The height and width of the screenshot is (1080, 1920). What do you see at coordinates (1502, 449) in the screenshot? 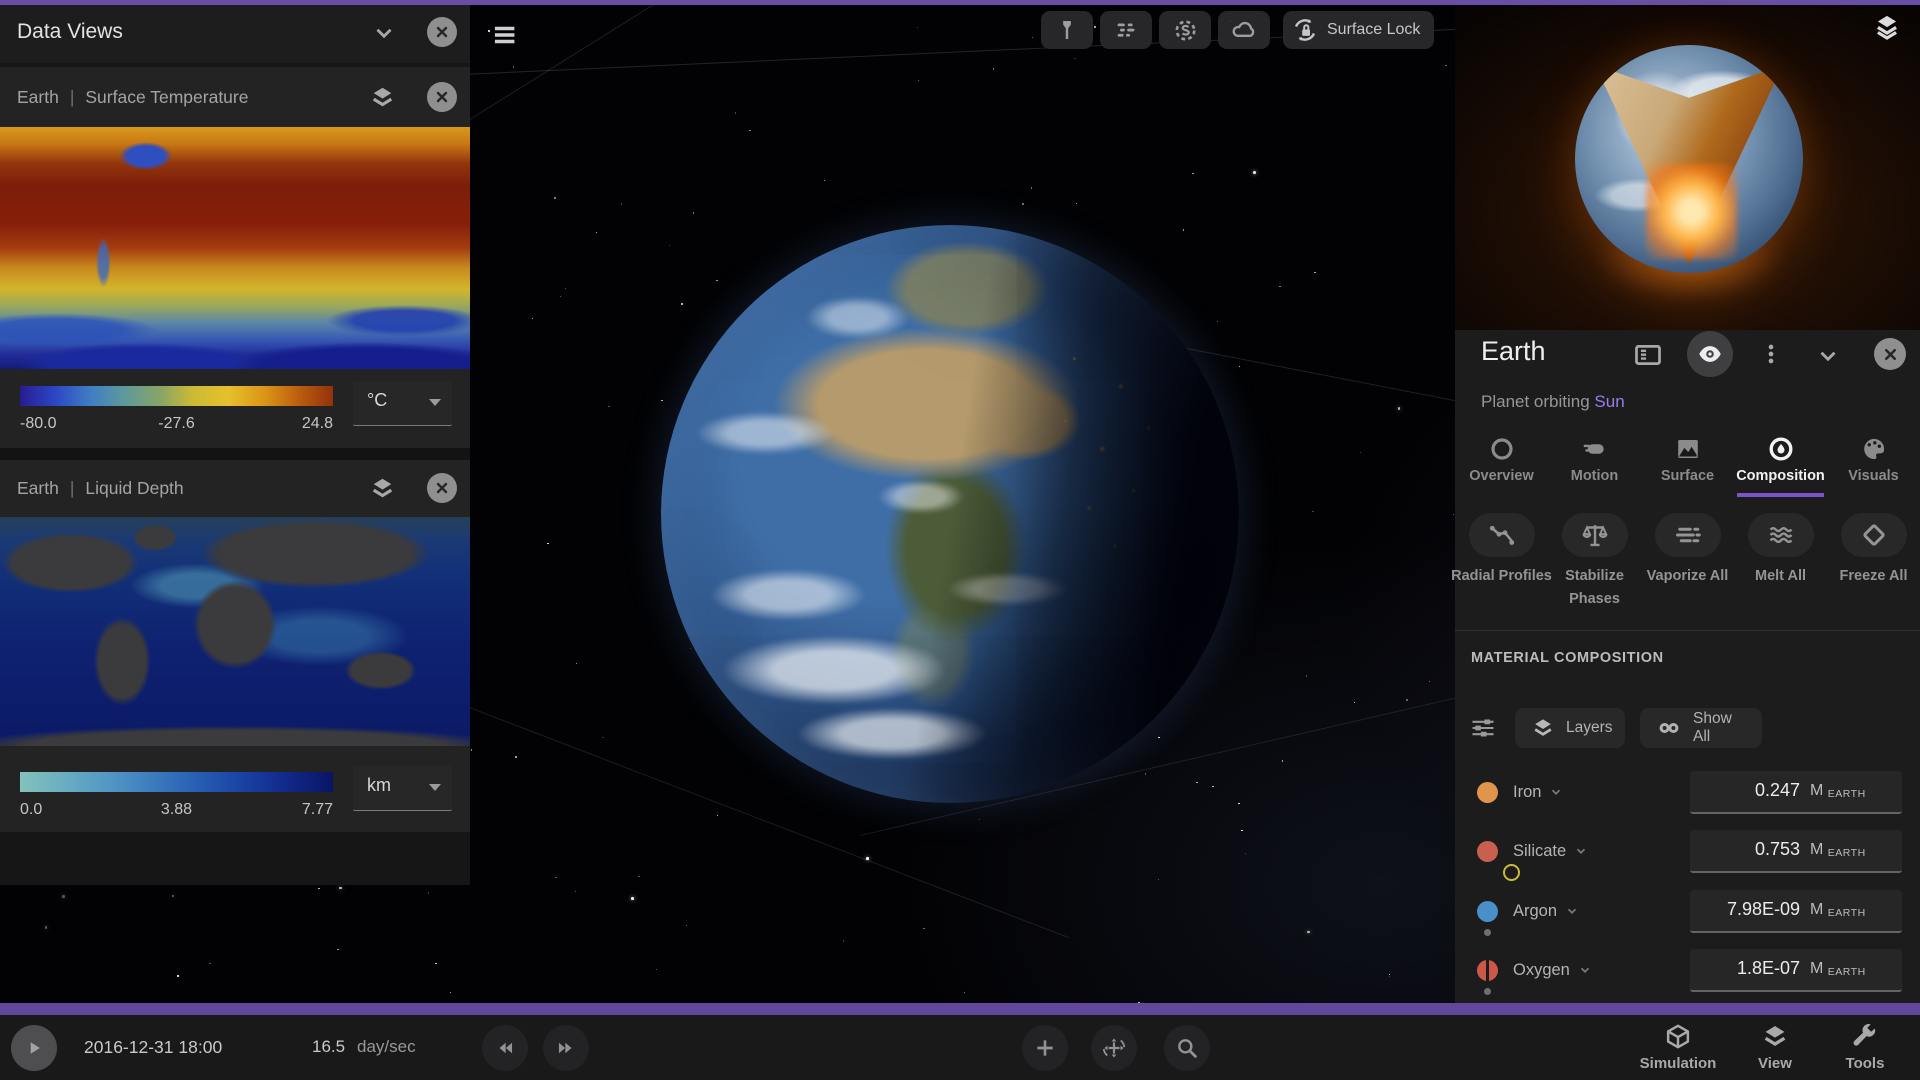
I see `overview-icon` at bounding box center [1502, 449].